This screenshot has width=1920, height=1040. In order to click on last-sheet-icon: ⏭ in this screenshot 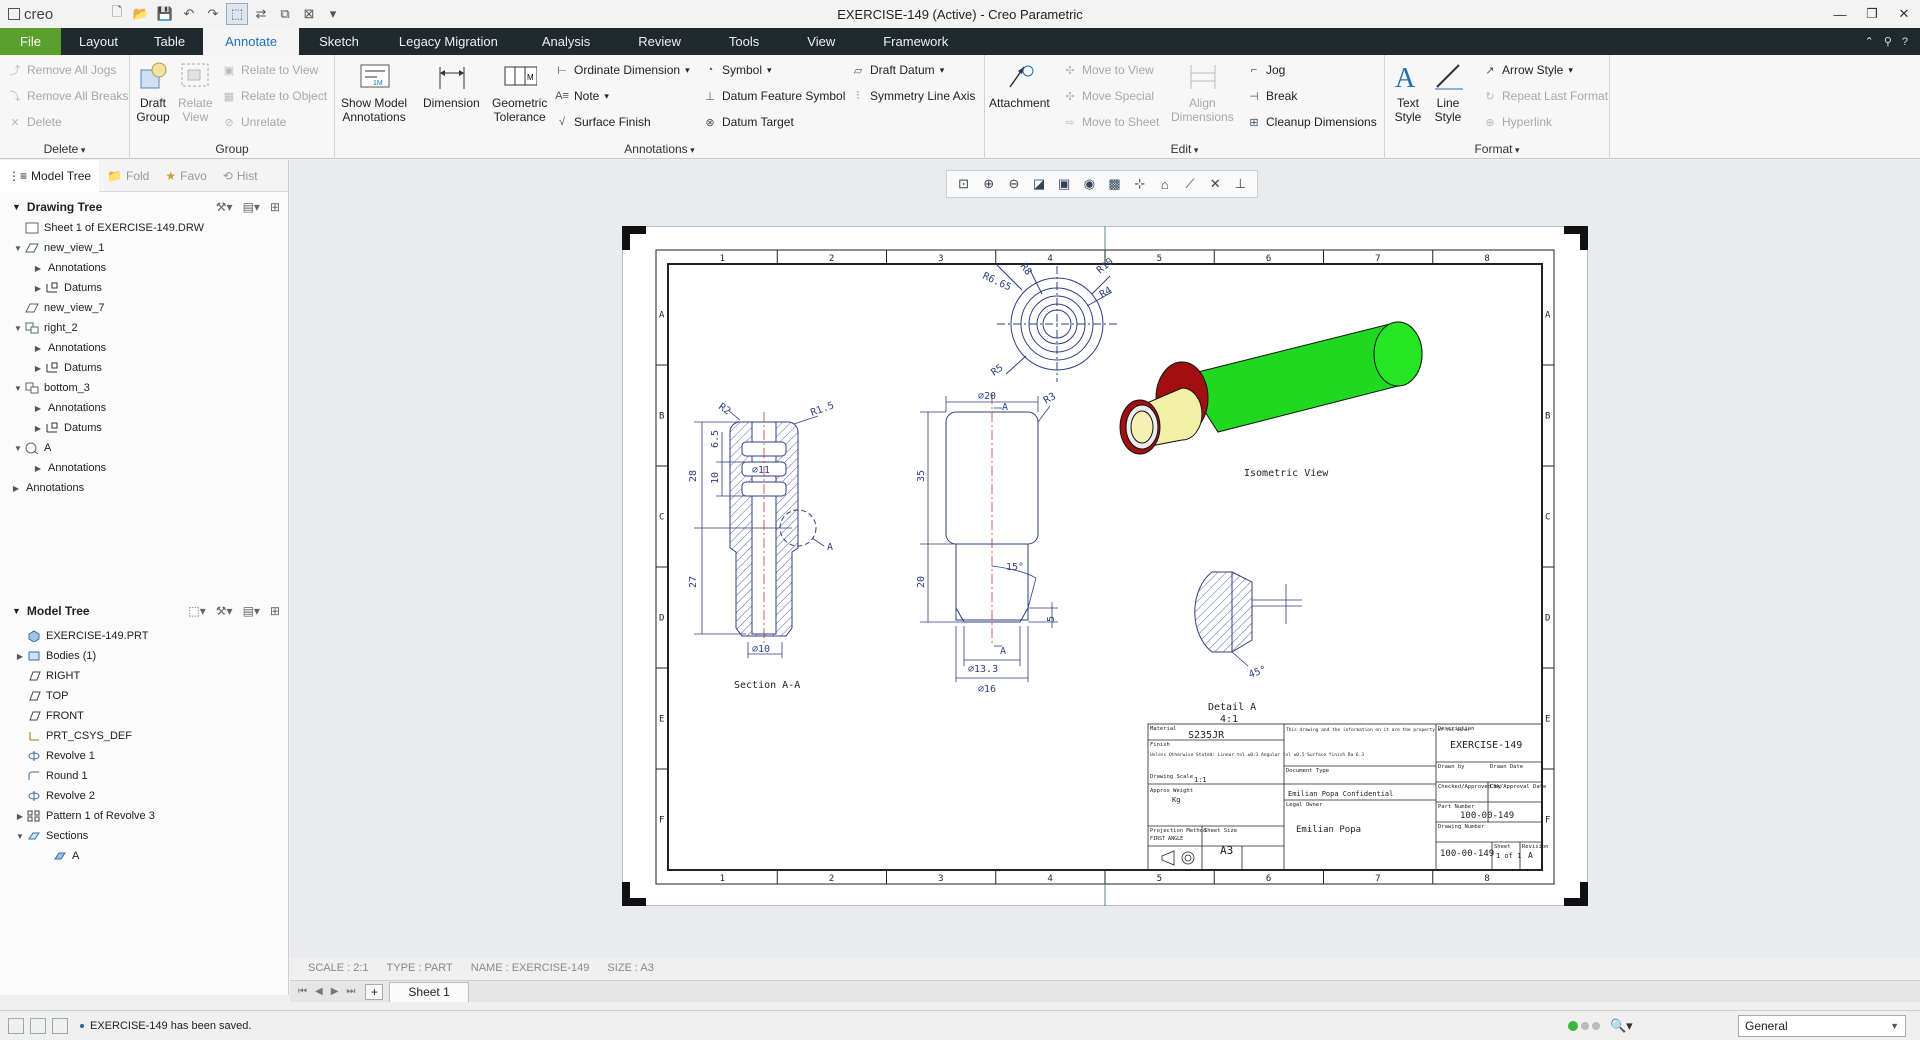, I will do `click(350, 991)`.